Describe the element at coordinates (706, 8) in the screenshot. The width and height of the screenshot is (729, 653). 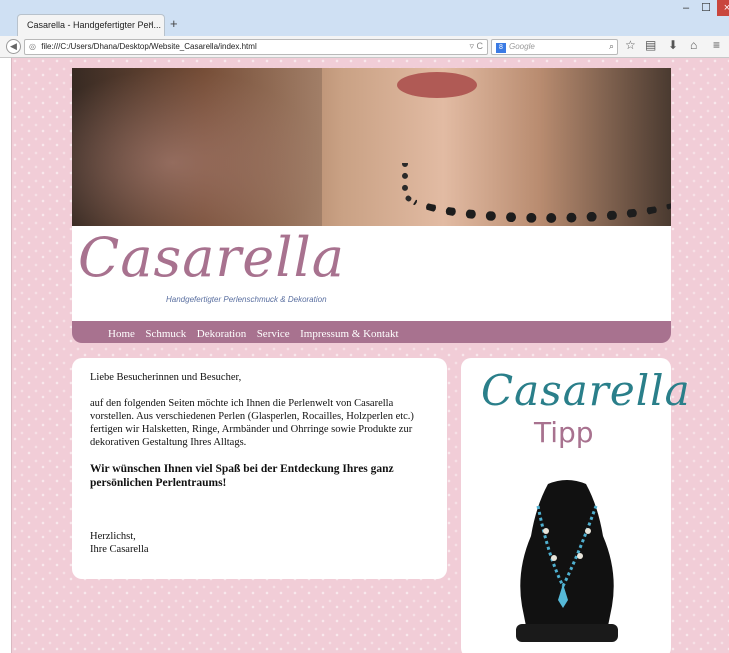
I see `maximize-button: ☐` at that location.